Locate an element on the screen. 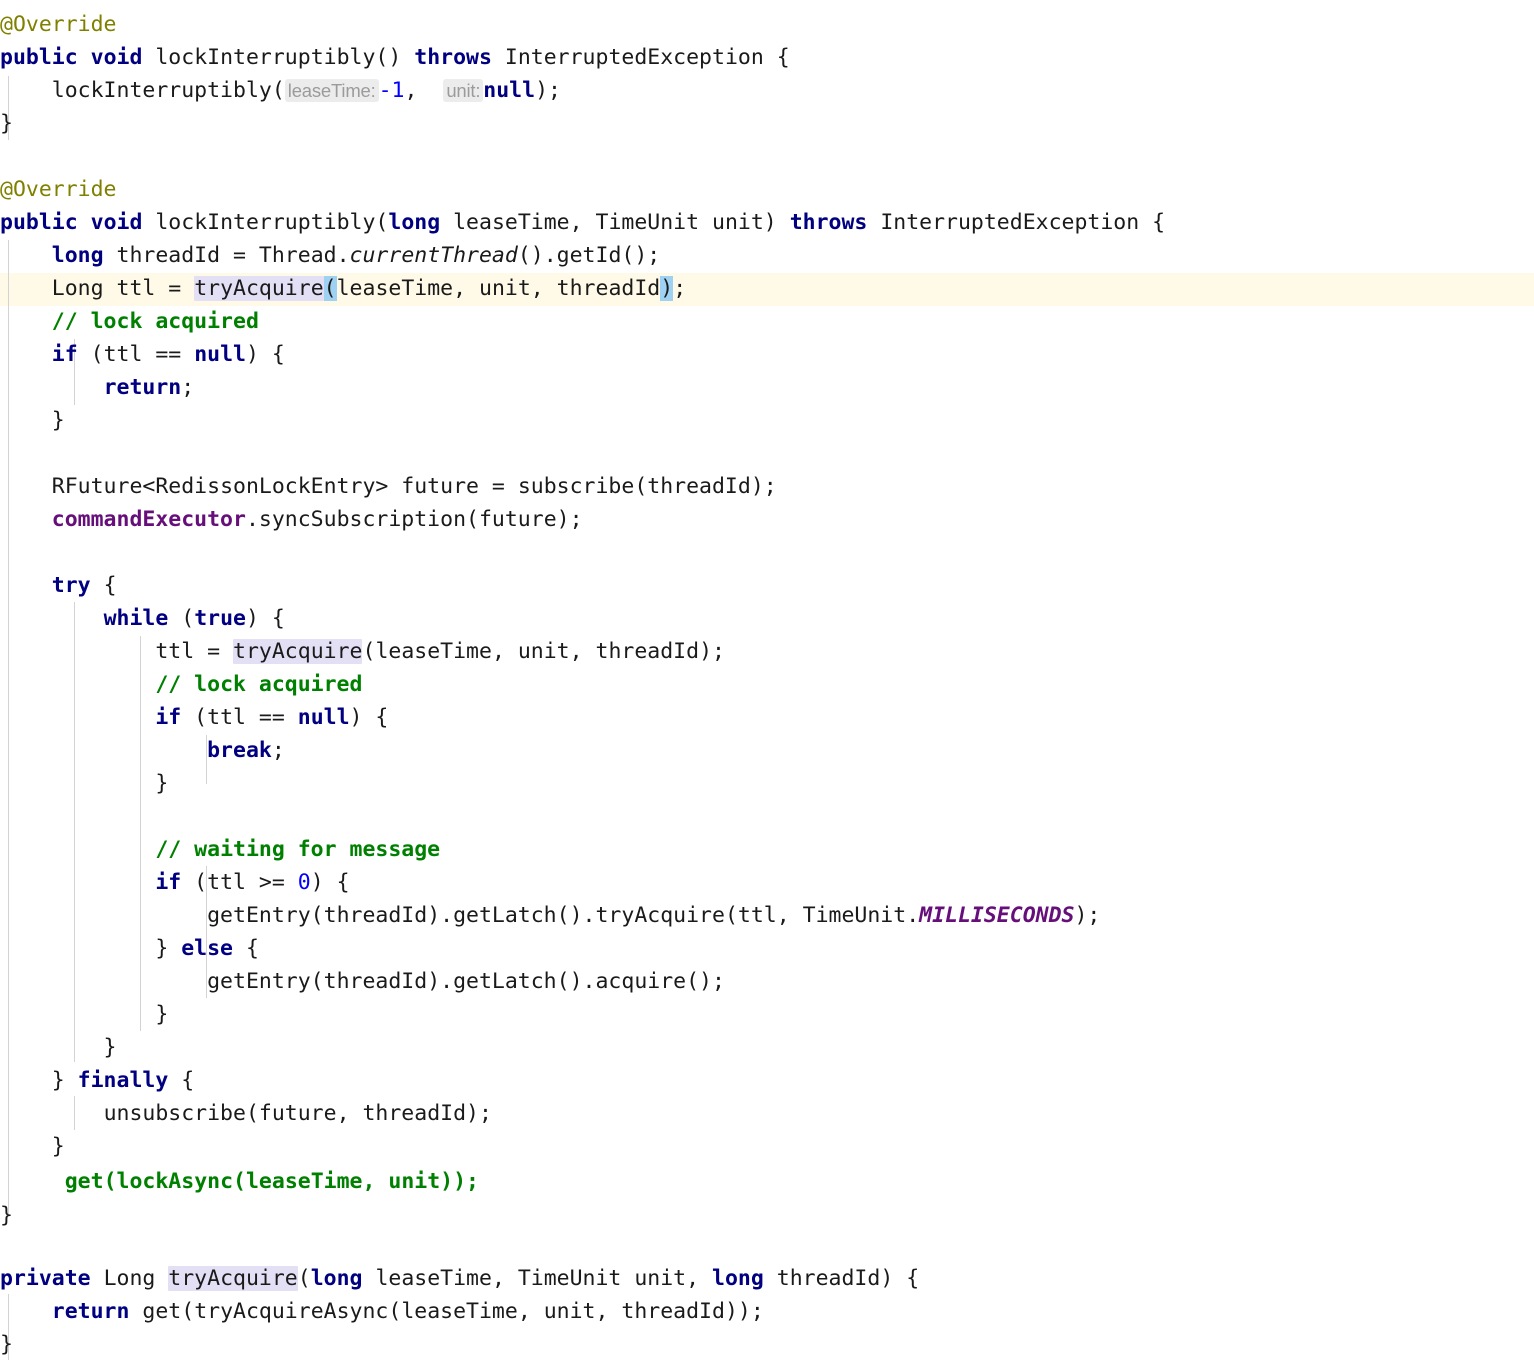 The height and width of the screenshot is (1366, 1534). comment-waiting-for-message: // waiting for message is located at coordinates (298, 849).